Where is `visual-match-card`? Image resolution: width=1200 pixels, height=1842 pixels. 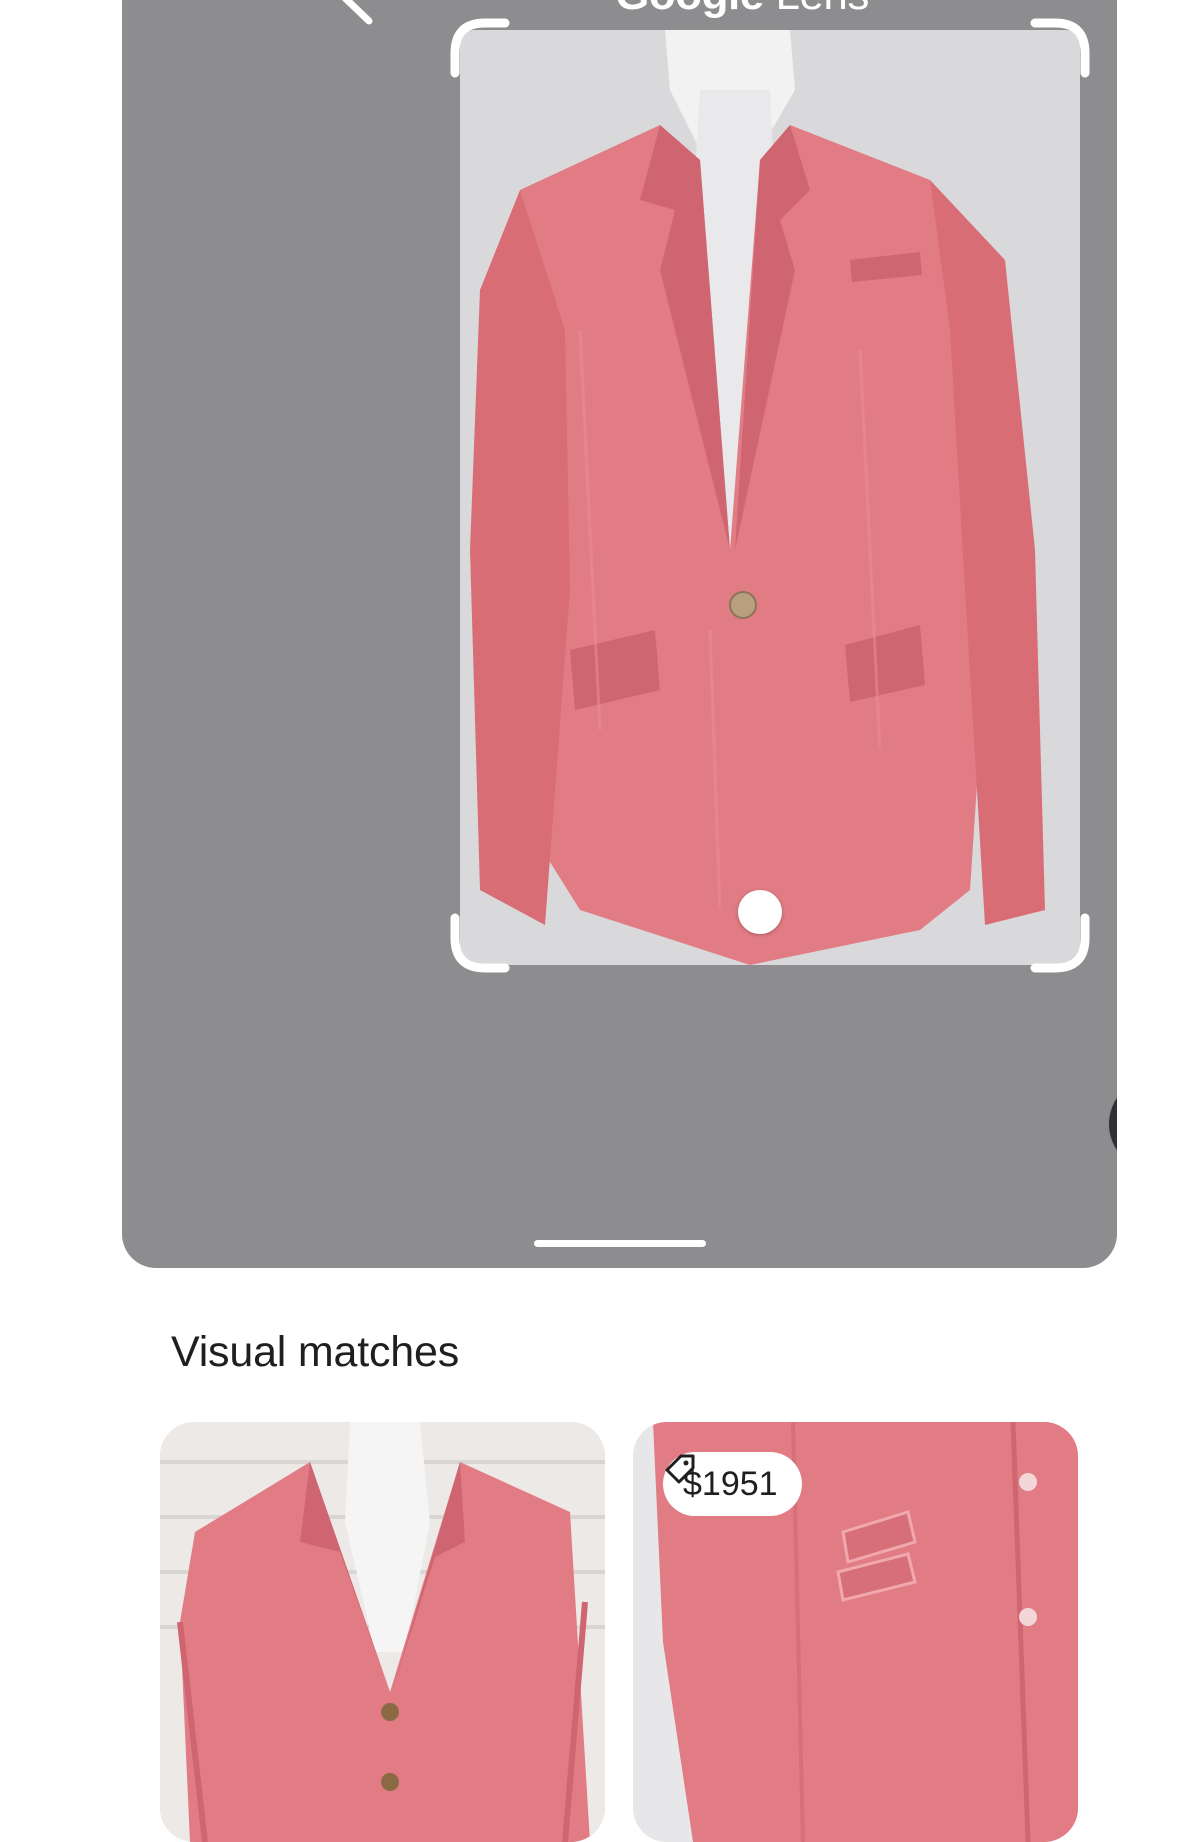 visual-match-card is located at coordinates (382, 1632).